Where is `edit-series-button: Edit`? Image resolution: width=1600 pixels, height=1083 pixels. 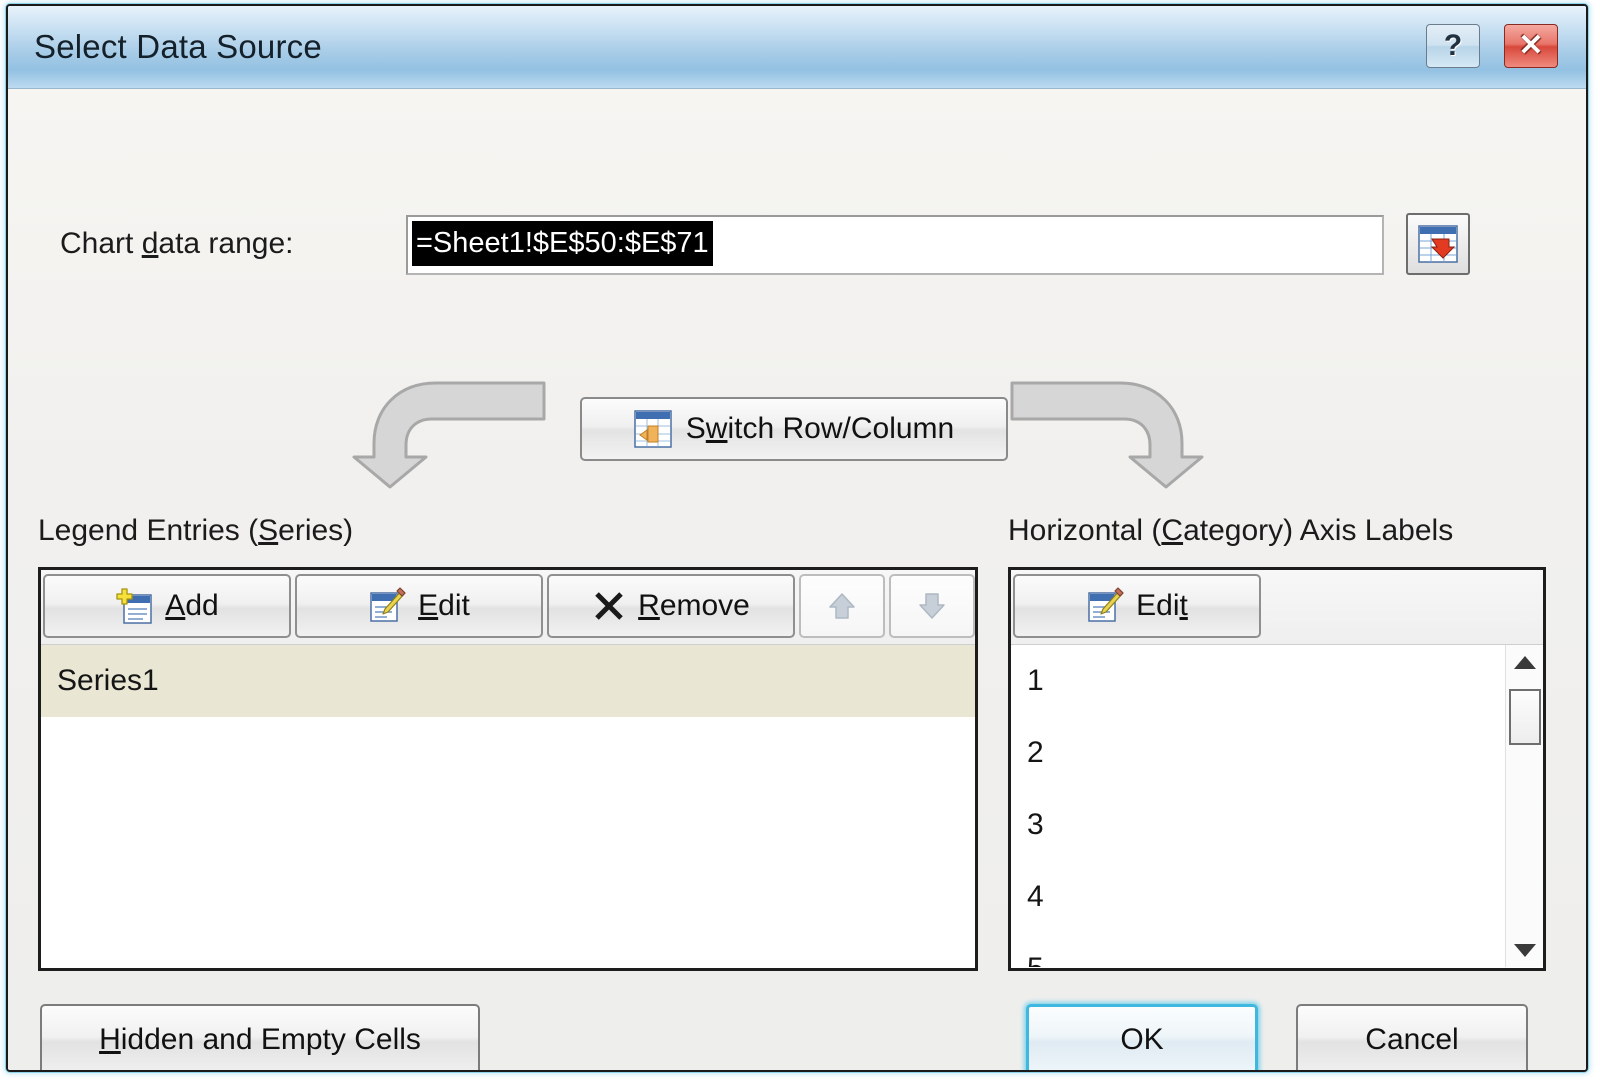 edit-series-button: Edit is located at coordinates (419, 606).